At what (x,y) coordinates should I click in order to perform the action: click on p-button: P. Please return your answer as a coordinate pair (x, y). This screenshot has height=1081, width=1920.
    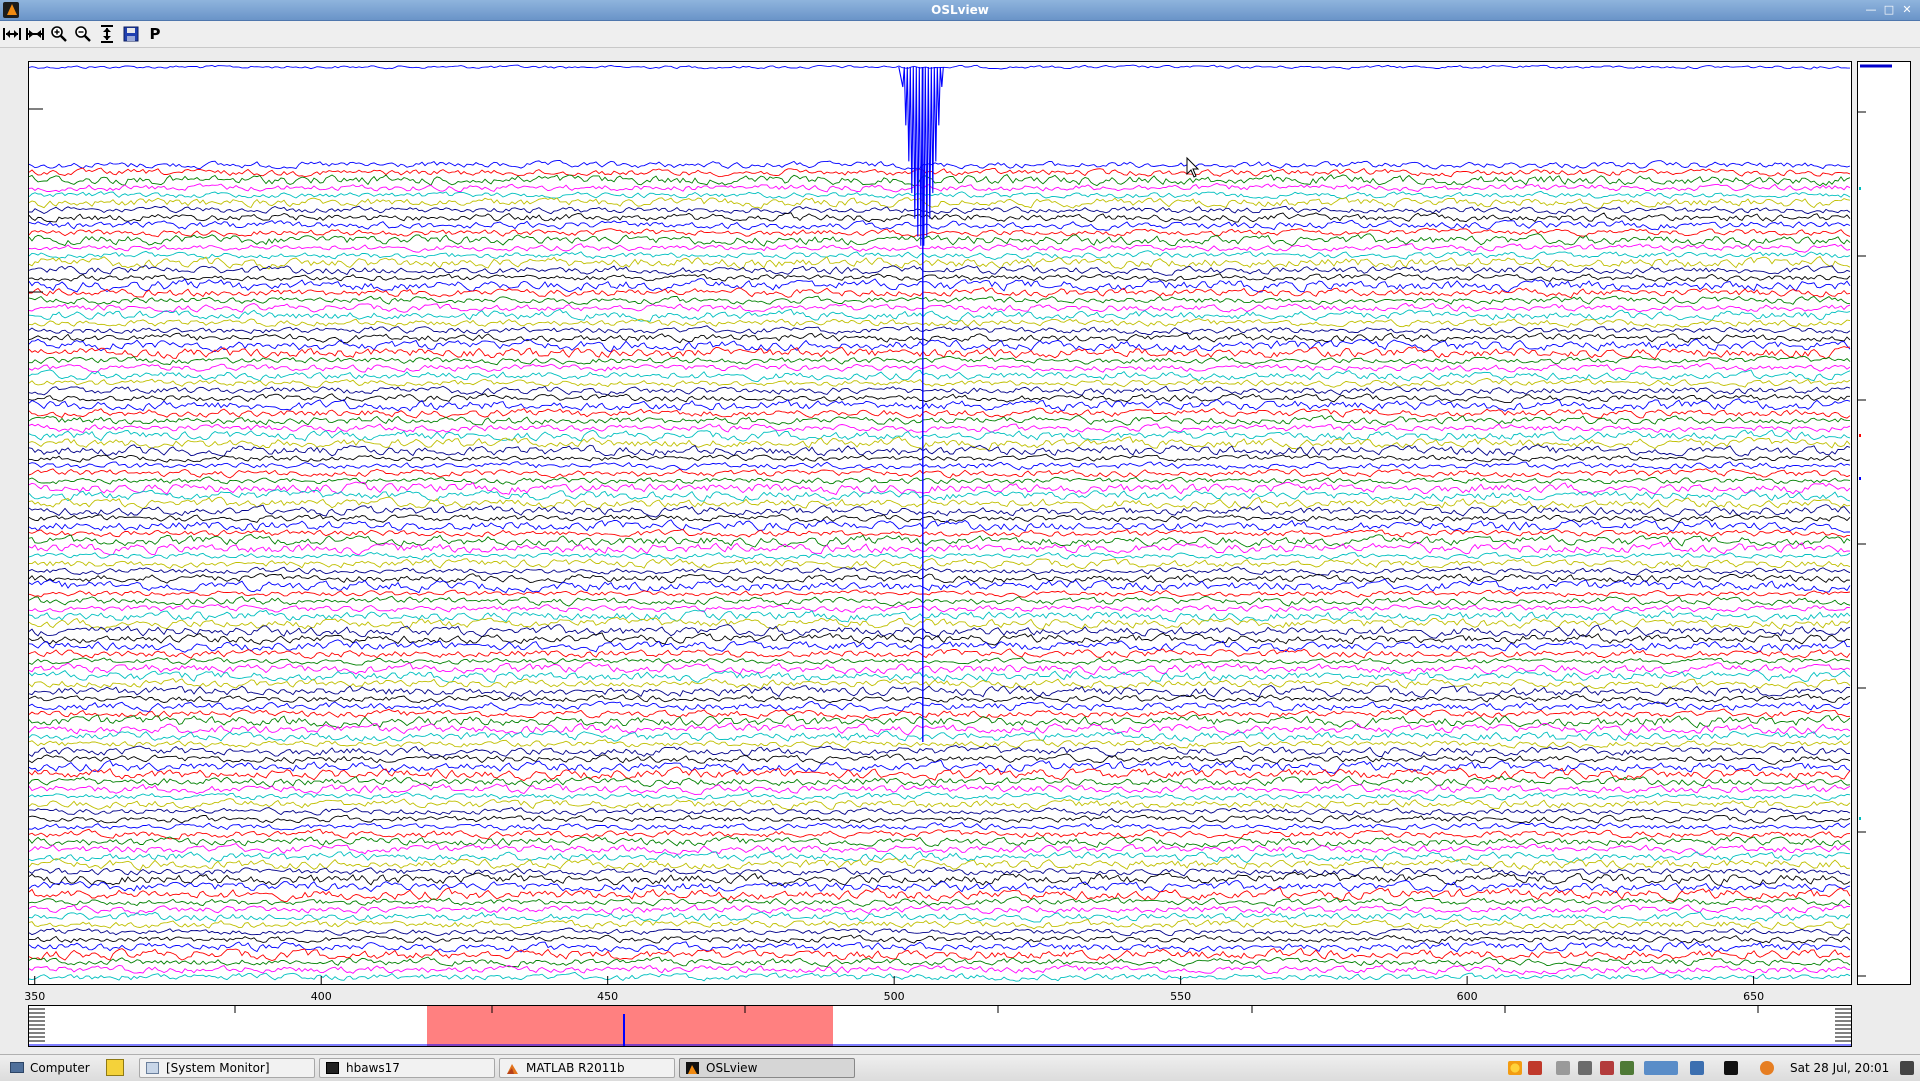
    Looking at the image, I should click on (155, 34).